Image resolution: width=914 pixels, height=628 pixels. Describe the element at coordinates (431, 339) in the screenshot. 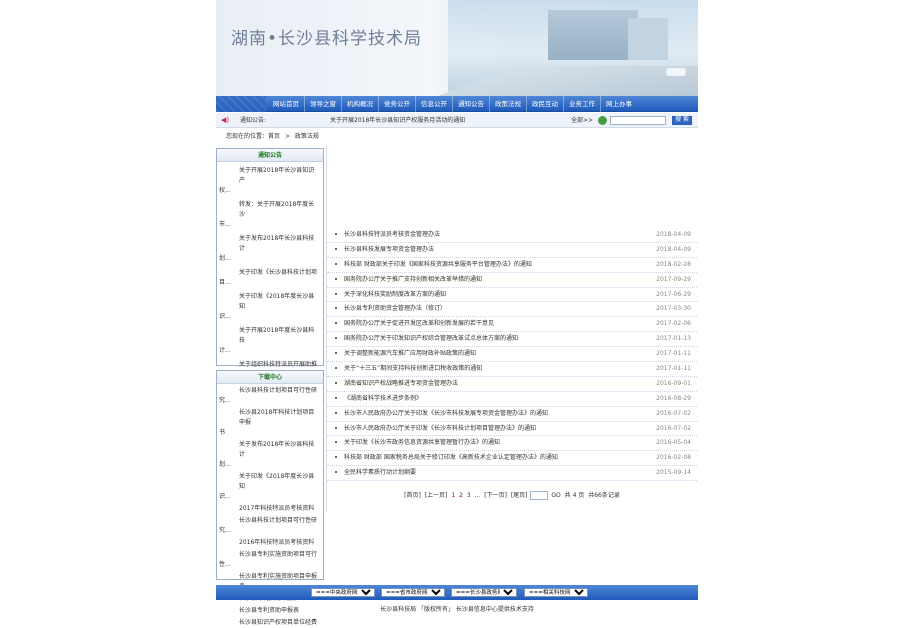

I see `policy-title-link: 国务院办公厅关于印发知识产权综合管理改革试点总体方案的通知` at that location.